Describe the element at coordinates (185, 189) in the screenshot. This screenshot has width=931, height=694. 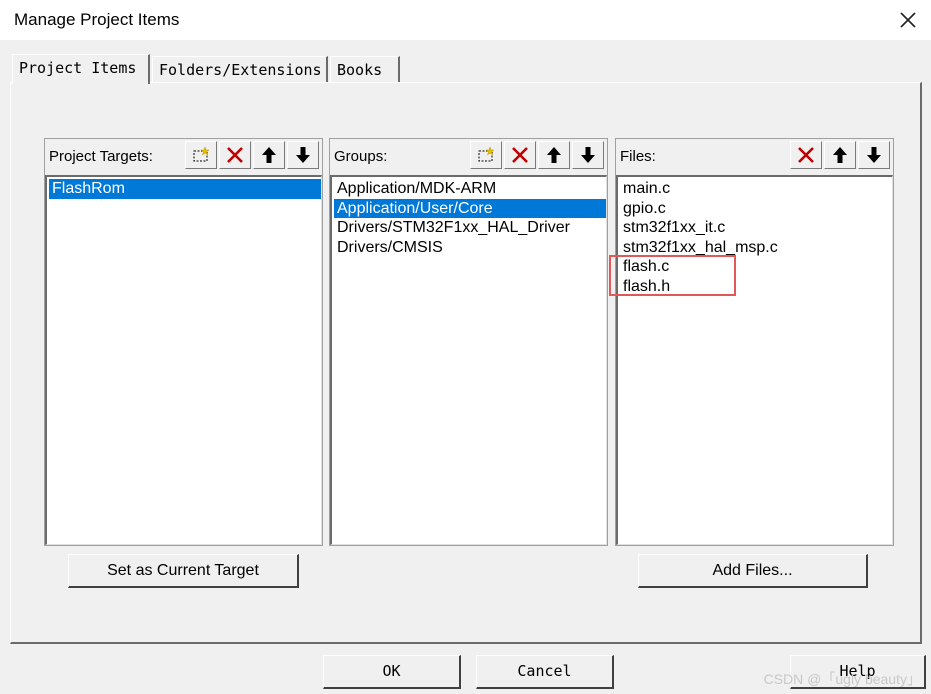
I see `list-item: FlashRom` at that location.